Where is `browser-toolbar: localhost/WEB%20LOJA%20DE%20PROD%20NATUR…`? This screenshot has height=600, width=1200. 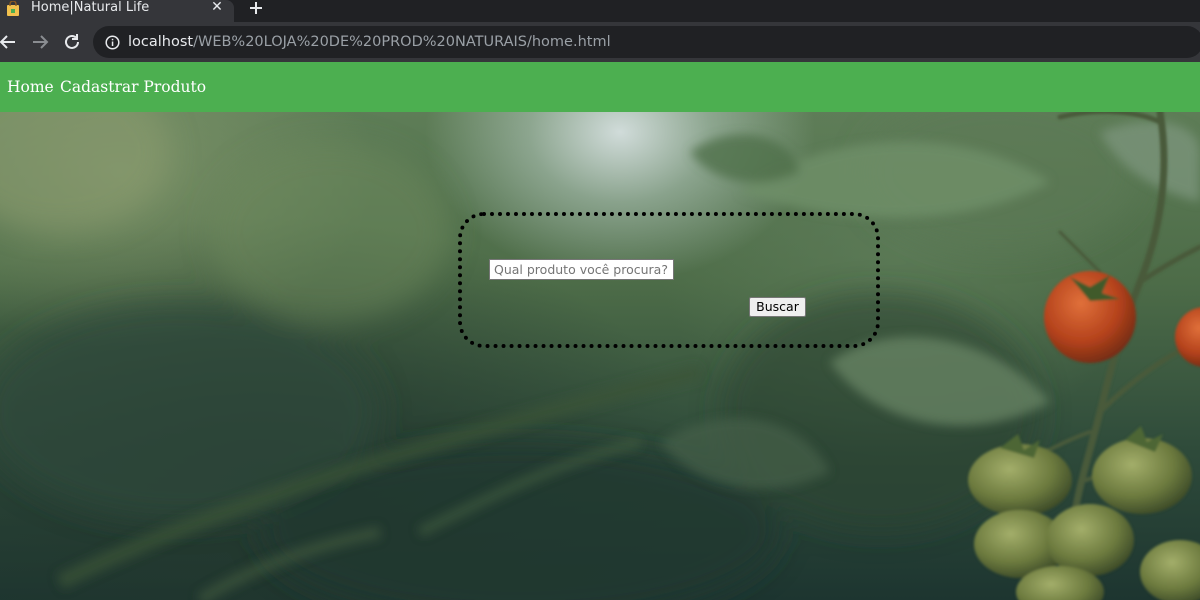 browser-toolbar: localhost/WEB%20LOJA%20DE%20PROD%20NATUR… is located at coordinates (600, 42).